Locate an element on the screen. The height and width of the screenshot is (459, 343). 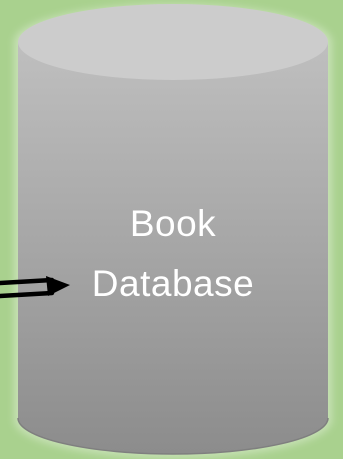
cylinder-top is located at coordinates (173, 42).